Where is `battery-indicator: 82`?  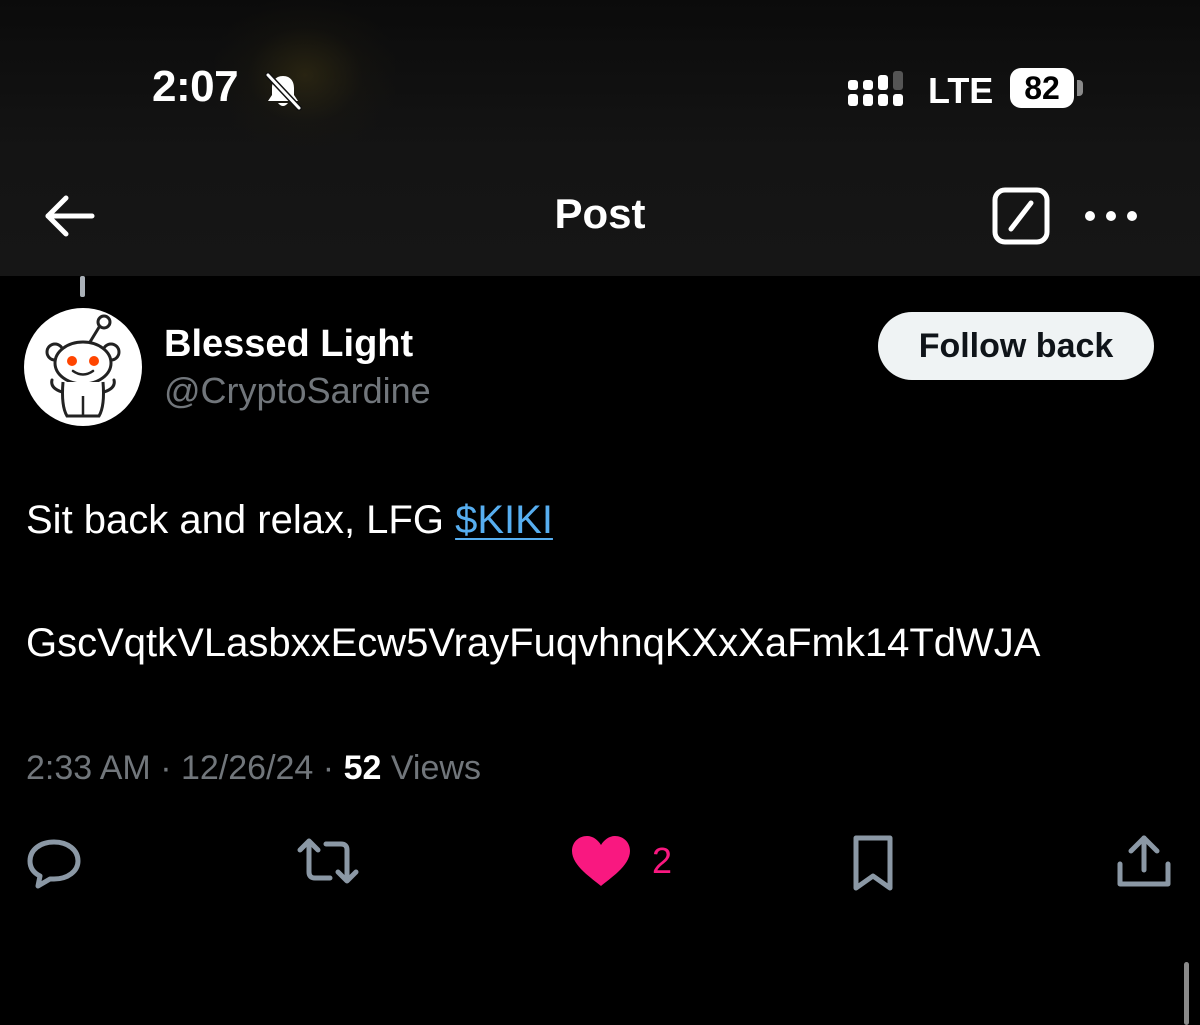 battery-indicator: 82 is located at coordinates (1042, 88).